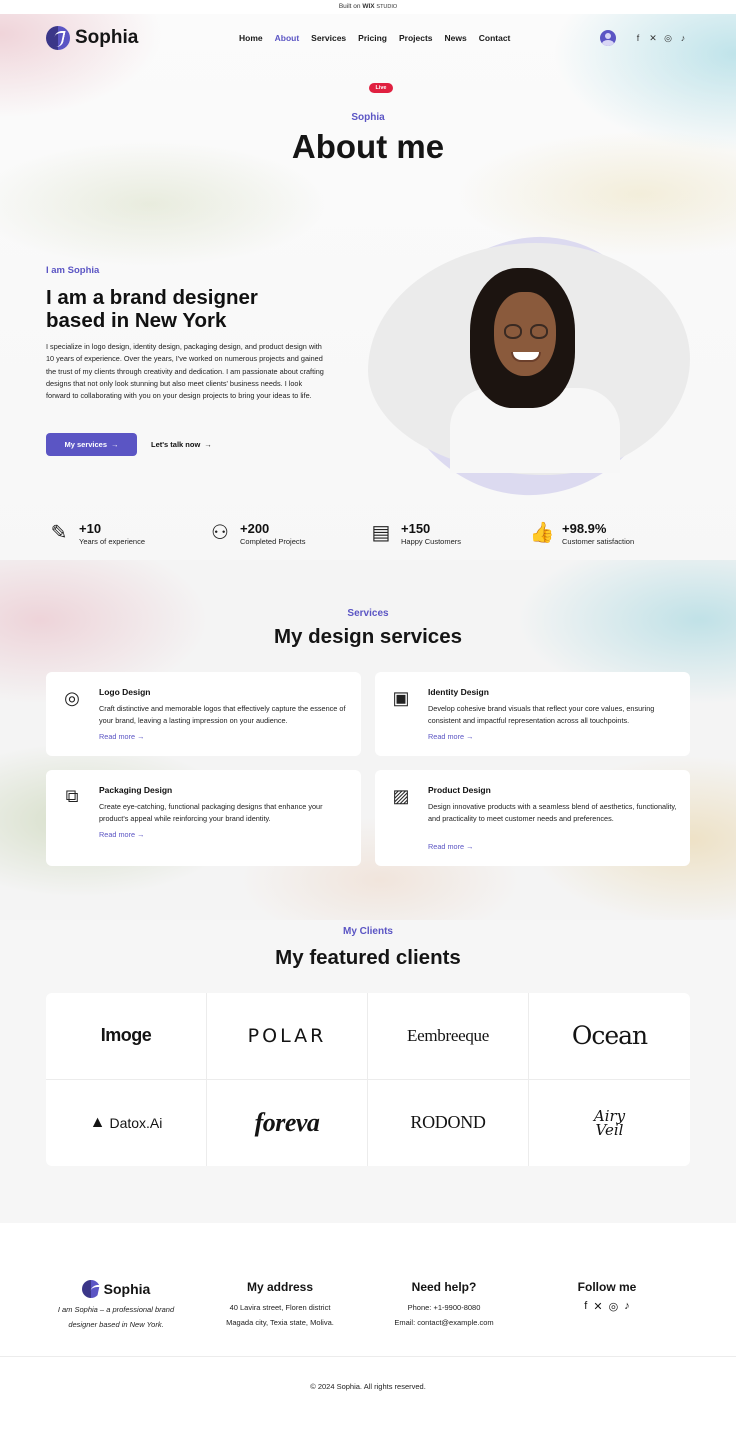 This screenshot has height=1450, width=736. What do you see at coordinates (59, 533) in the screenshot?
I see `pencil-ruler-icon: ✎` at bounding box center [59, 533].